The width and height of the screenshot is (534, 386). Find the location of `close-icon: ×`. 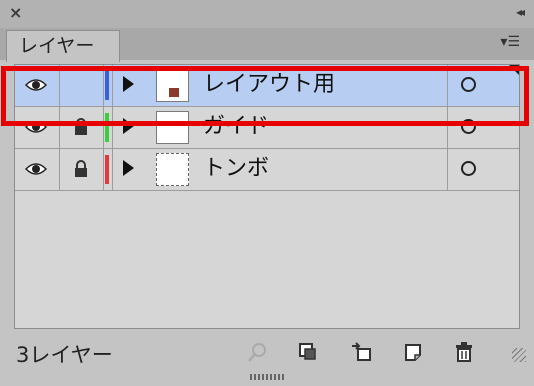

close-icon: × is located at coordinates (15, 13).